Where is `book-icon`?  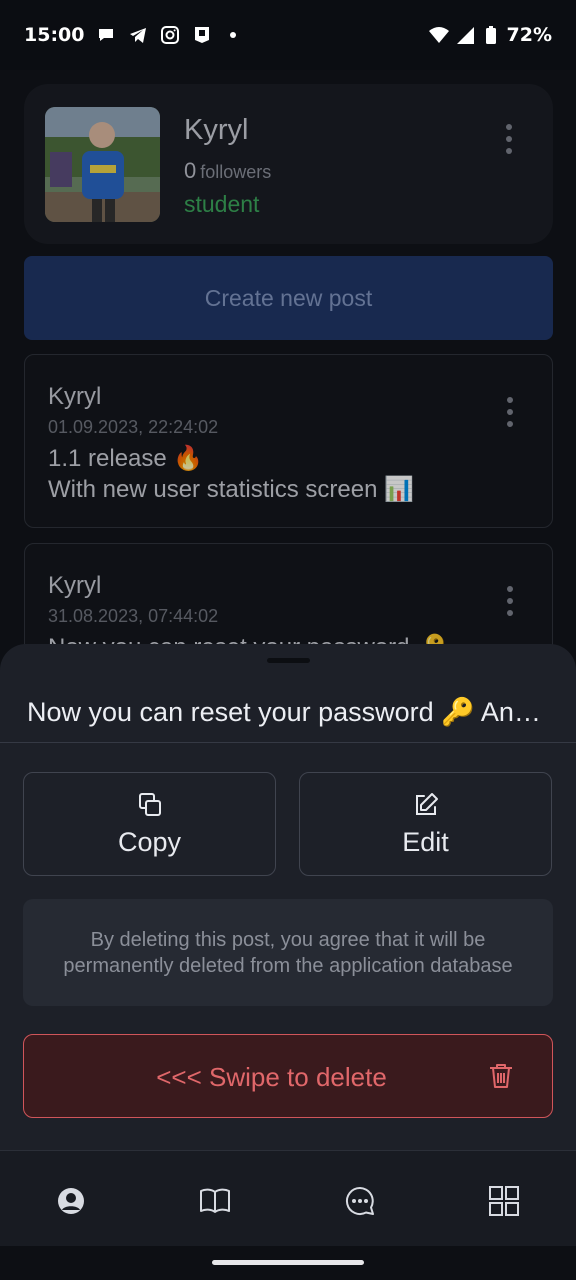 book-icon is located at coordinates (215, 1200).